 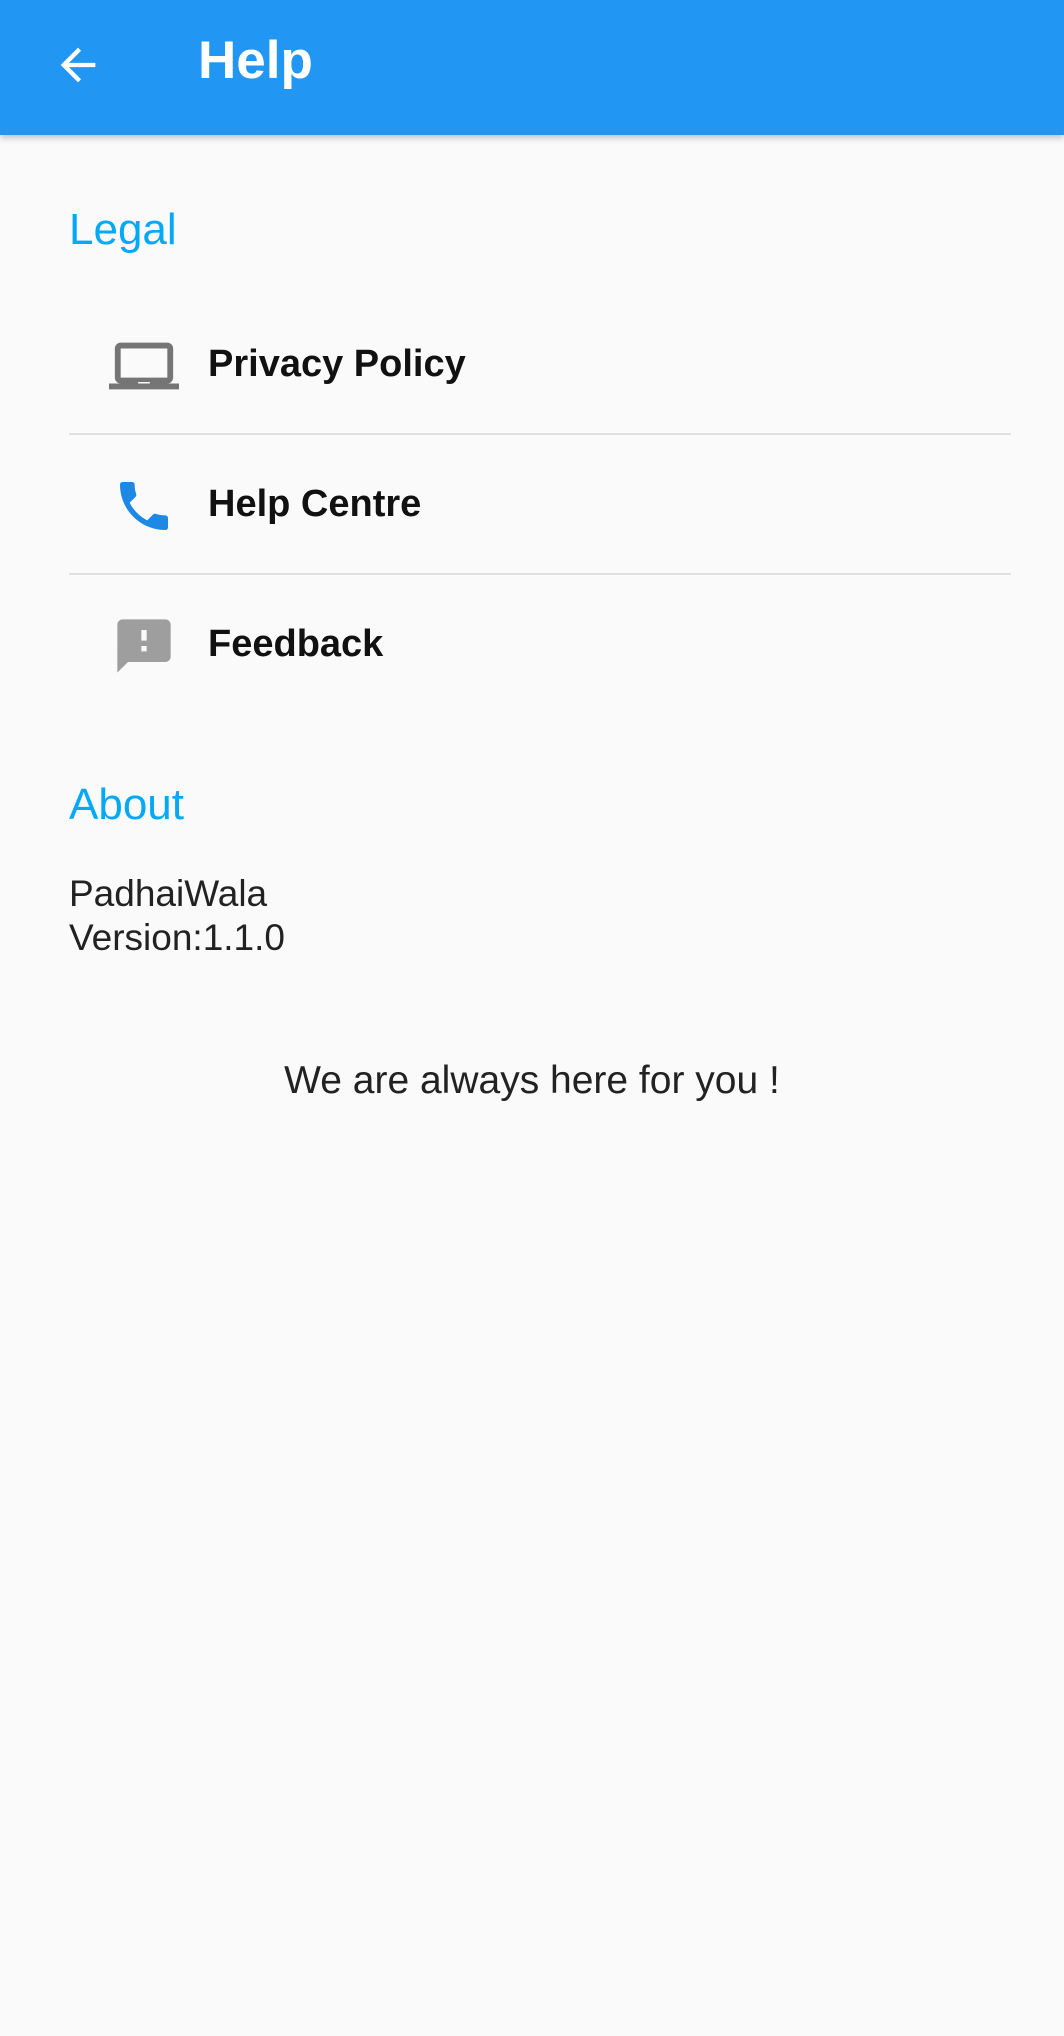 What do you see at coordinates (532, 1080) in the screenshot?
I see `tagline: We are always here for you !` at bounding box center [532, 1080].